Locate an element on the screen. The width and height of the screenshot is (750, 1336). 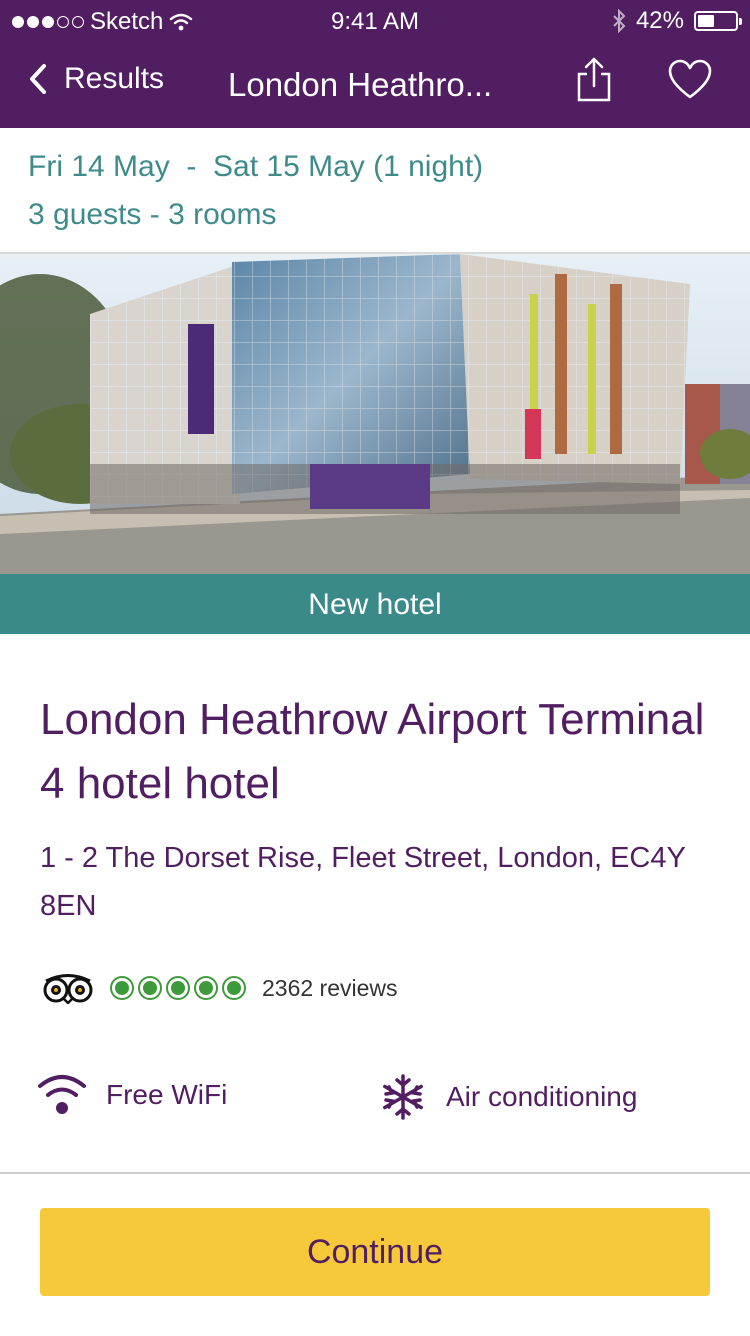
amenity-air-conditioning: Air conditioning is located at coordinates (508, 1097).